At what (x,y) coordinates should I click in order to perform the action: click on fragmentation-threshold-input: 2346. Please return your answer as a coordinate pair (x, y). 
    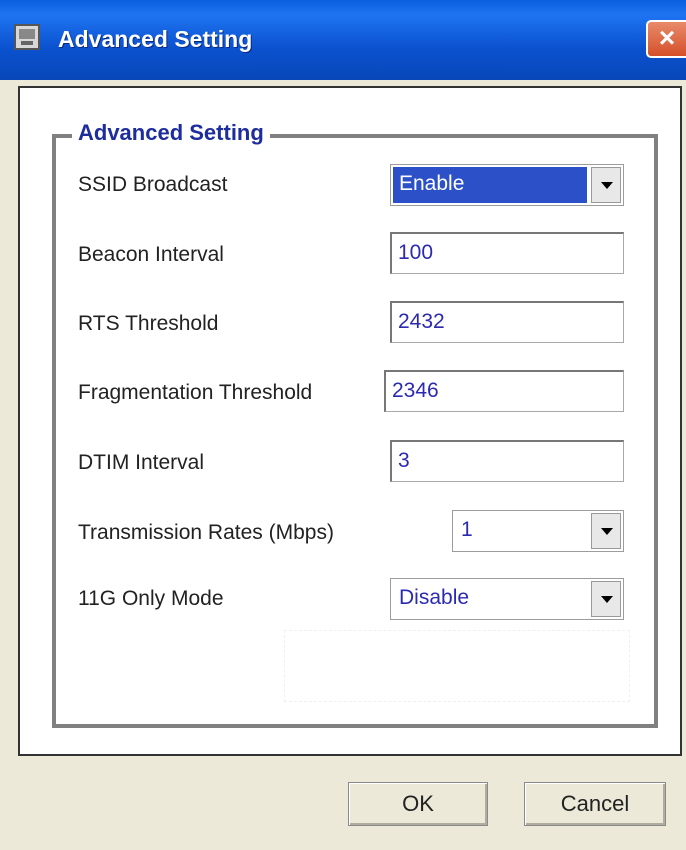
    Looking at the image, I should click on (504, 391).